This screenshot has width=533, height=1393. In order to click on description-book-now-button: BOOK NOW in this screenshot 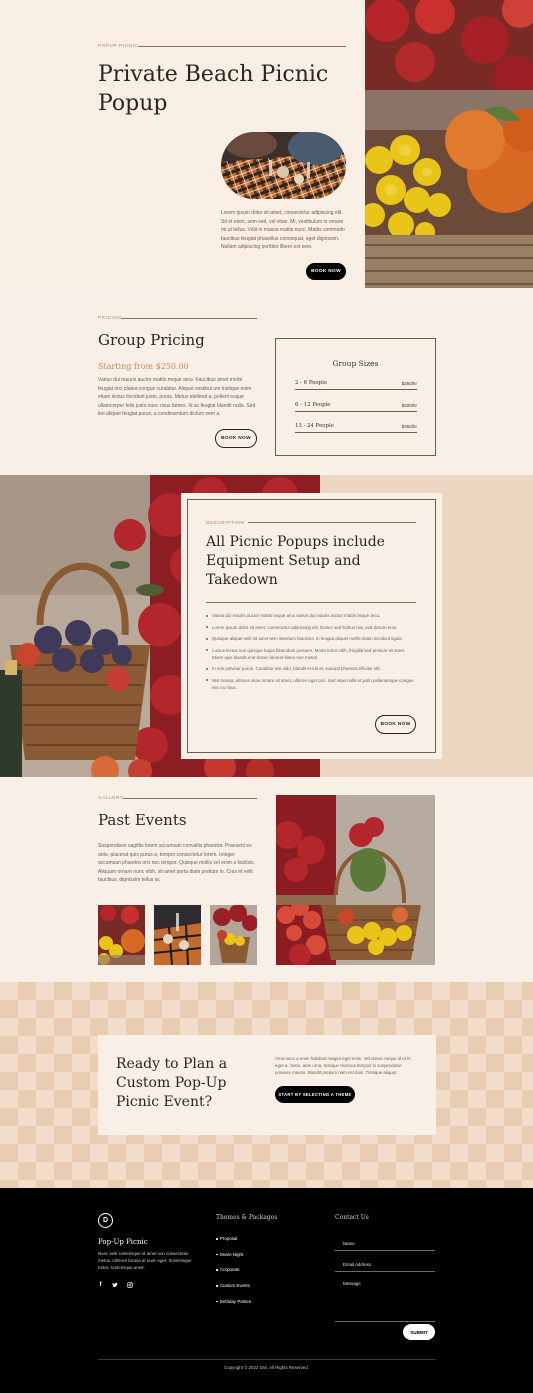, I will do `click(395, 724)`.